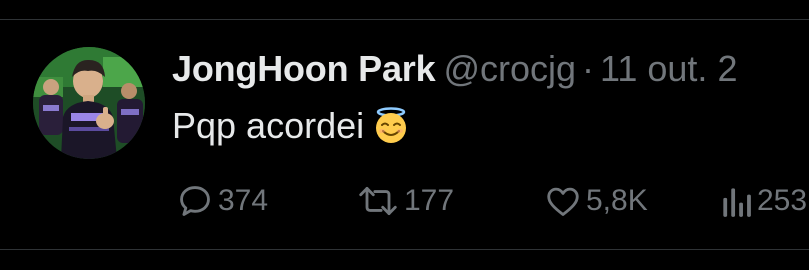 The image size is (809, 270). What do you see at coordinates (404, 249) in the screenshot?
I see `divider-bottom` at bounding box center [404, 249].